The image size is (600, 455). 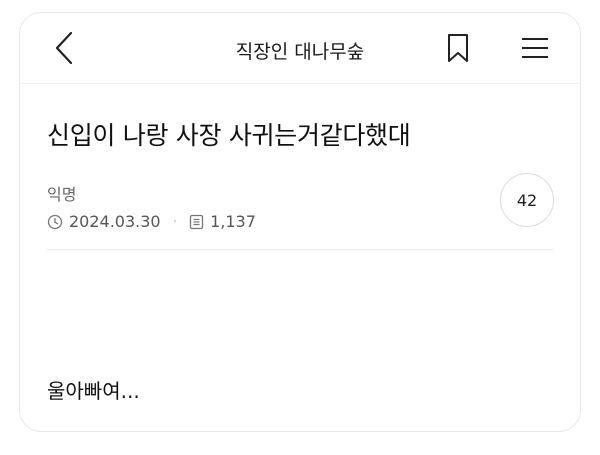 I want to click on menu-button, so click(x=535, y=48).